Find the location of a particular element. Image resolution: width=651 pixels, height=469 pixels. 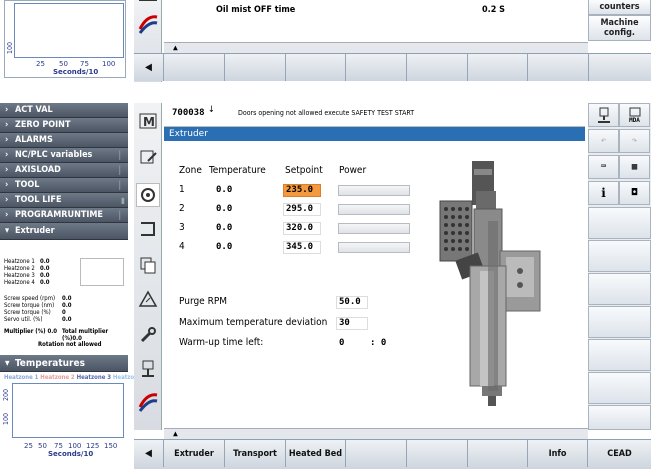

machine-config-button: Machine config. is located at coordinates (619, 28).